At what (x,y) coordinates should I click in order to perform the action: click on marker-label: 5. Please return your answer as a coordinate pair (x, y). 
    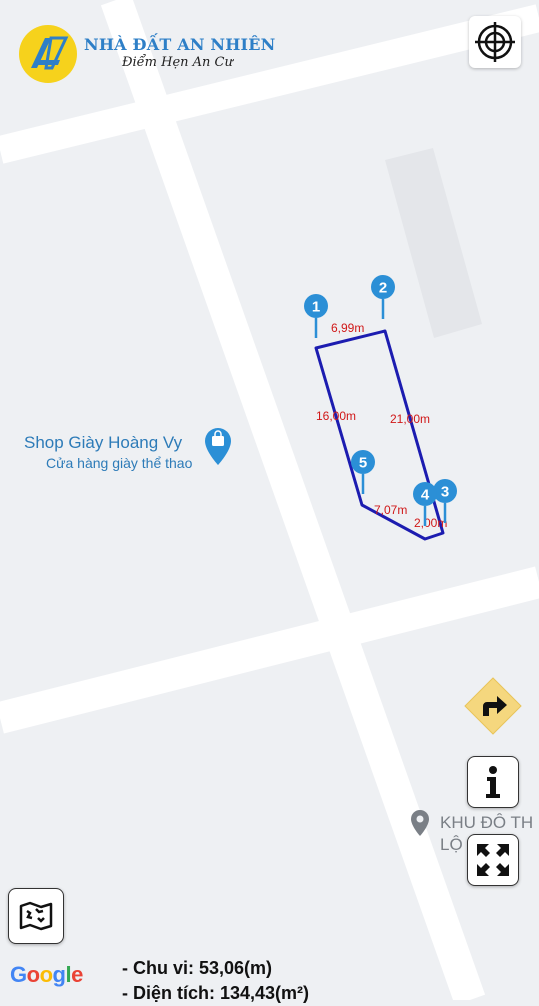
    Looking at the image, I should click on (363, 463).